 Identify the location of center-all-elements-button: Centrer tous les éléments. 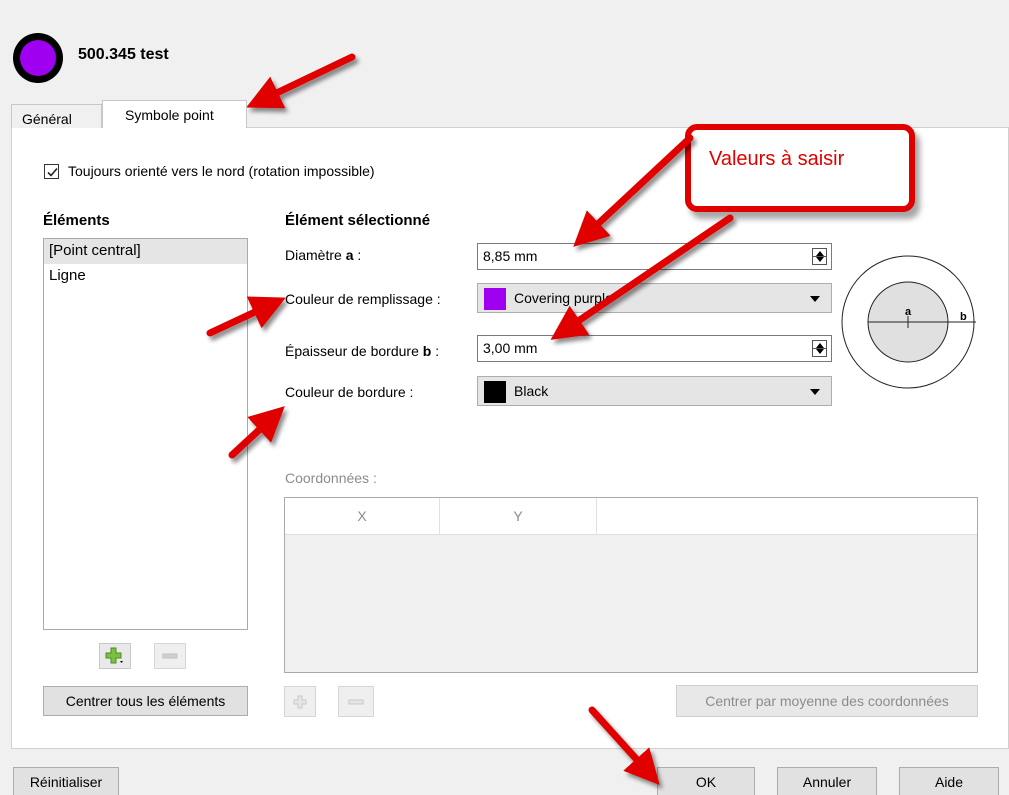
(145, 701).